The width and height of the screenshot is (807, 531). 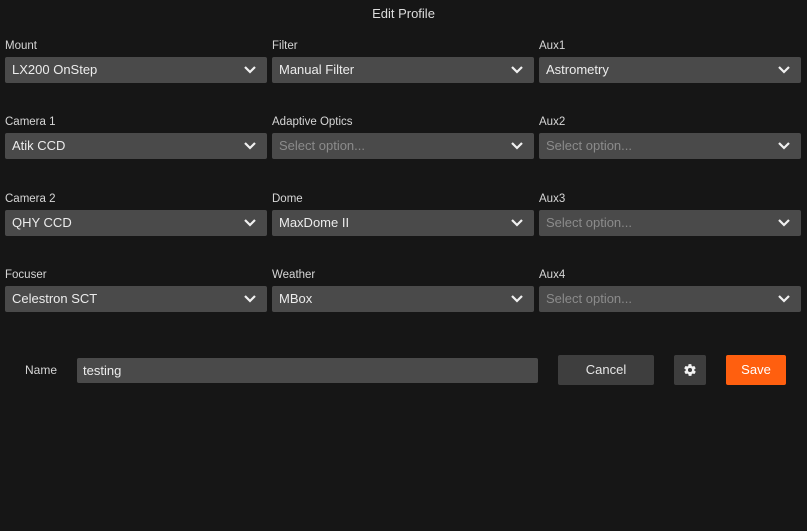 What do you see at coordinates (312, 122) in the screenshot?
I see `adaptive-optics-label: Adaptive Optics` at bounding box center [312, 122].